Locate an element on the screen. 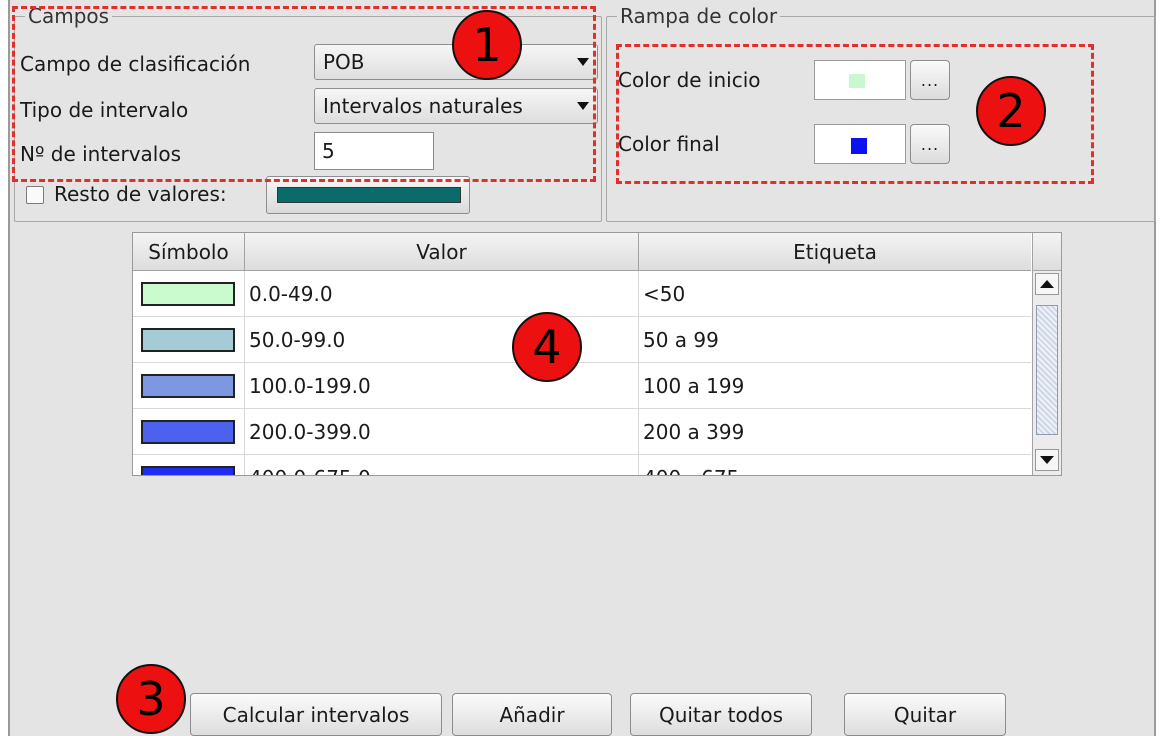  header-valor: Valor is located at coordinates (442, 251).